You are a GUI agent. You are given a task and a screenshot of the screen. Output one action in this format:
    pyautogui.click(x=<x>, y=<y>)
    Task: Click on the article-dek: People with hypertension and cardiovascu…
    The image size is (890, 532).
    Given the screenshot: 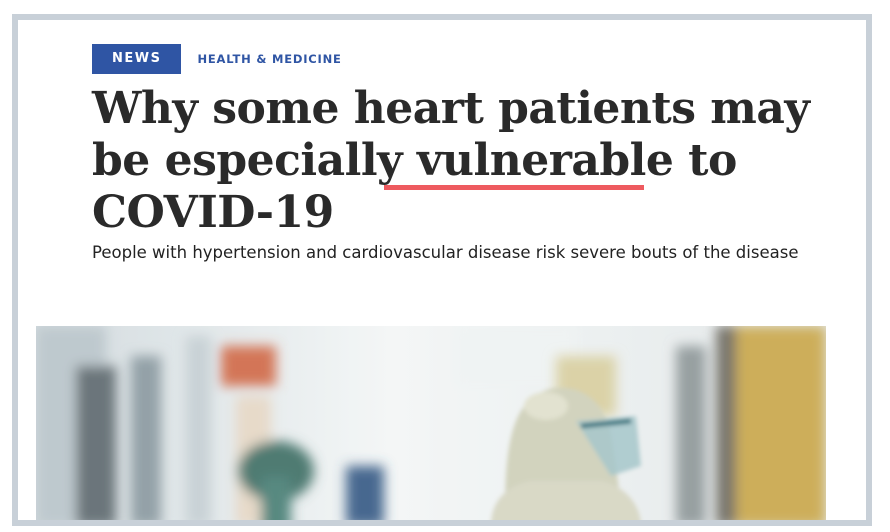 What is the action you would take?
    pyautogui.click(x=445, y=252)
    